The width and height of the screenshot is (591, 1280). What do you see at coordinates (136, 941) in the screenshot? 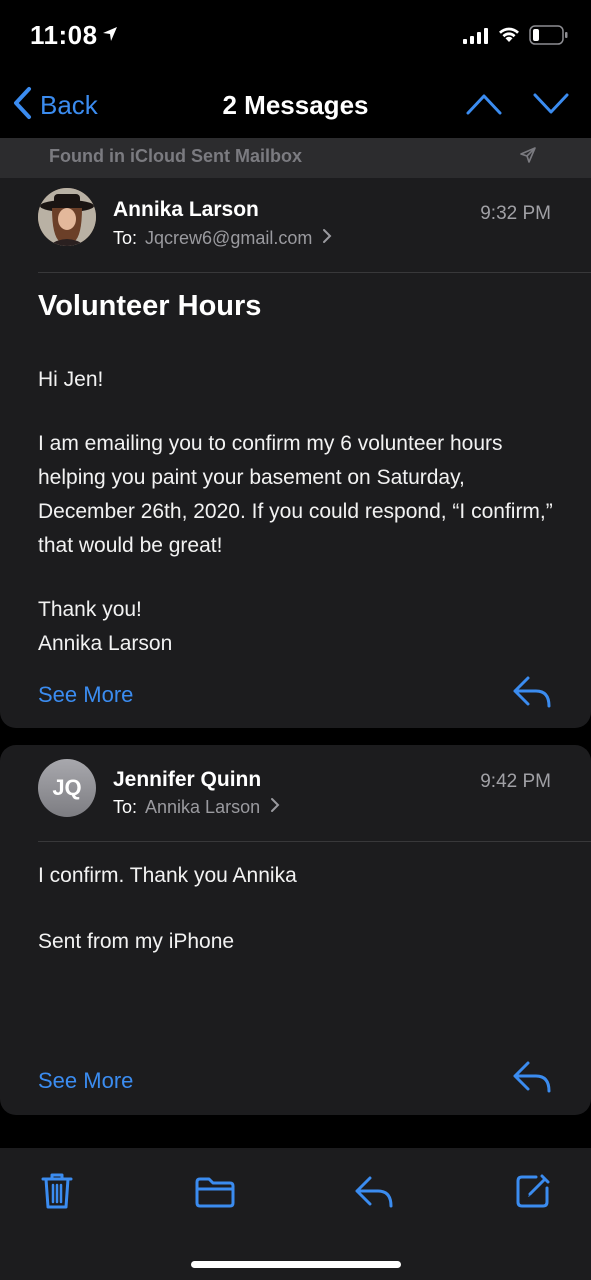
I see `body-paragraph: Sent from my iPhone` at bounding box center [136, 941].